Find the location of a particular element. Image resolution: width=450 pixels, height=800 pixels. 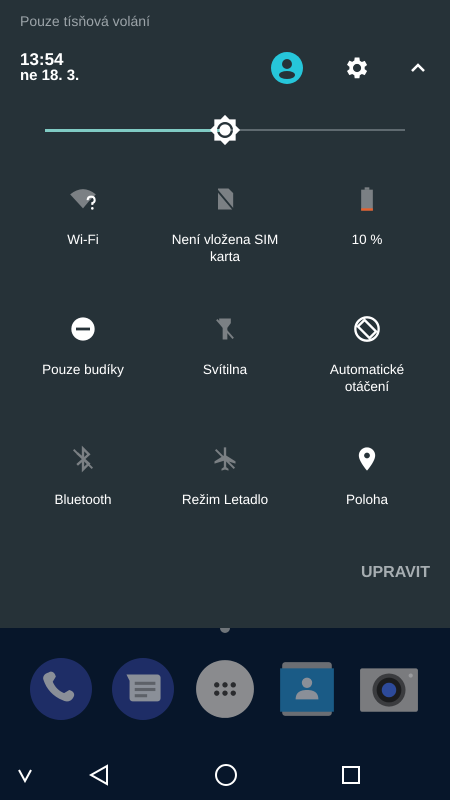

tile-label: Bluetooth is located at coordinates (83, 499).